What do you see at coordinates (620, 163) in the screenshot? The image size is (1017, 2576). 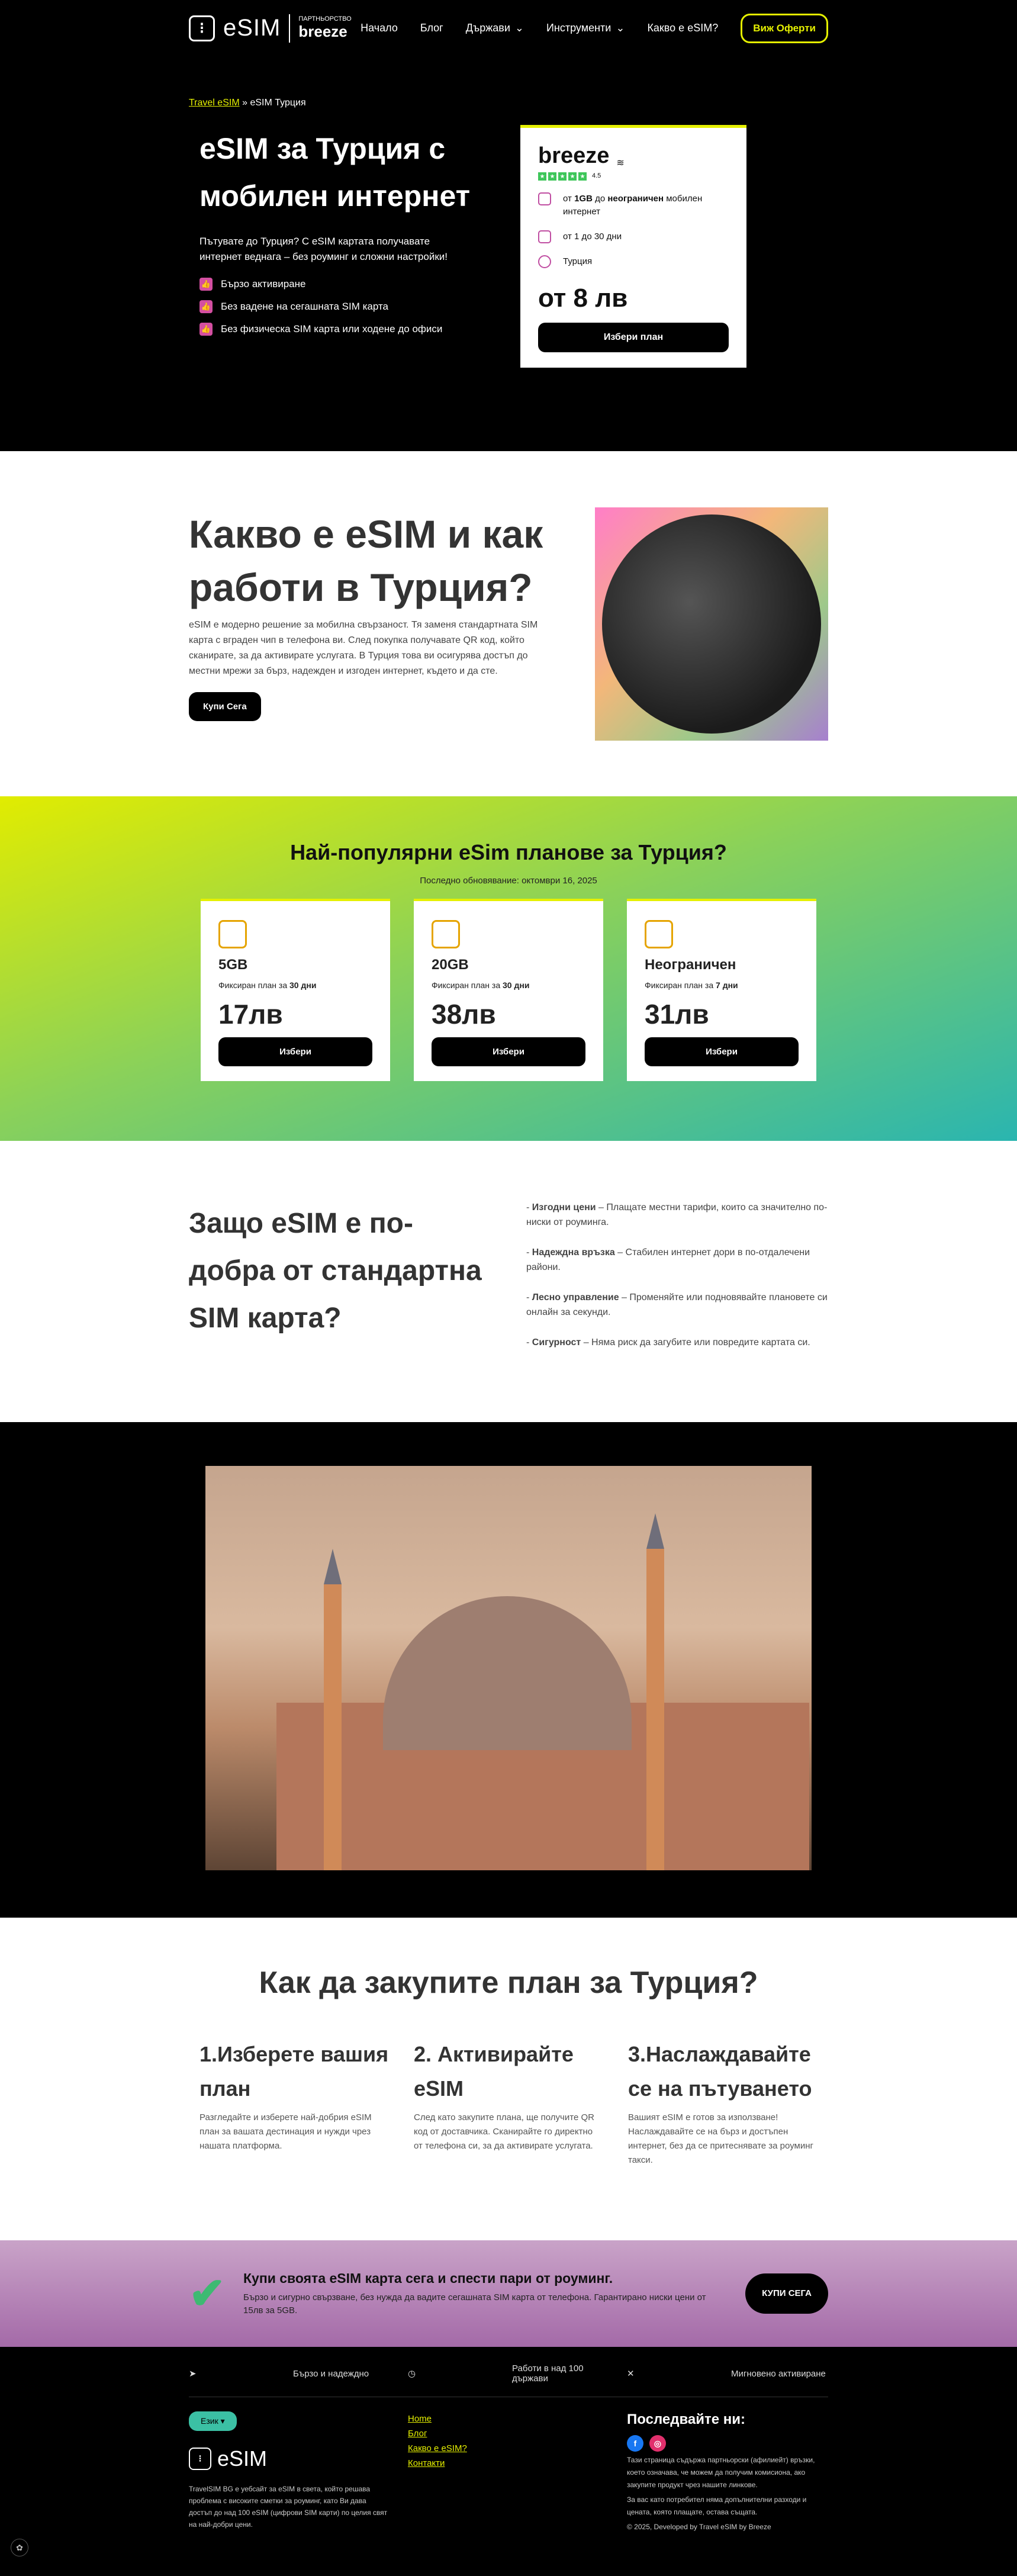 I see `breeze-wave-icon: ≋` at bounding box center [620, 163].